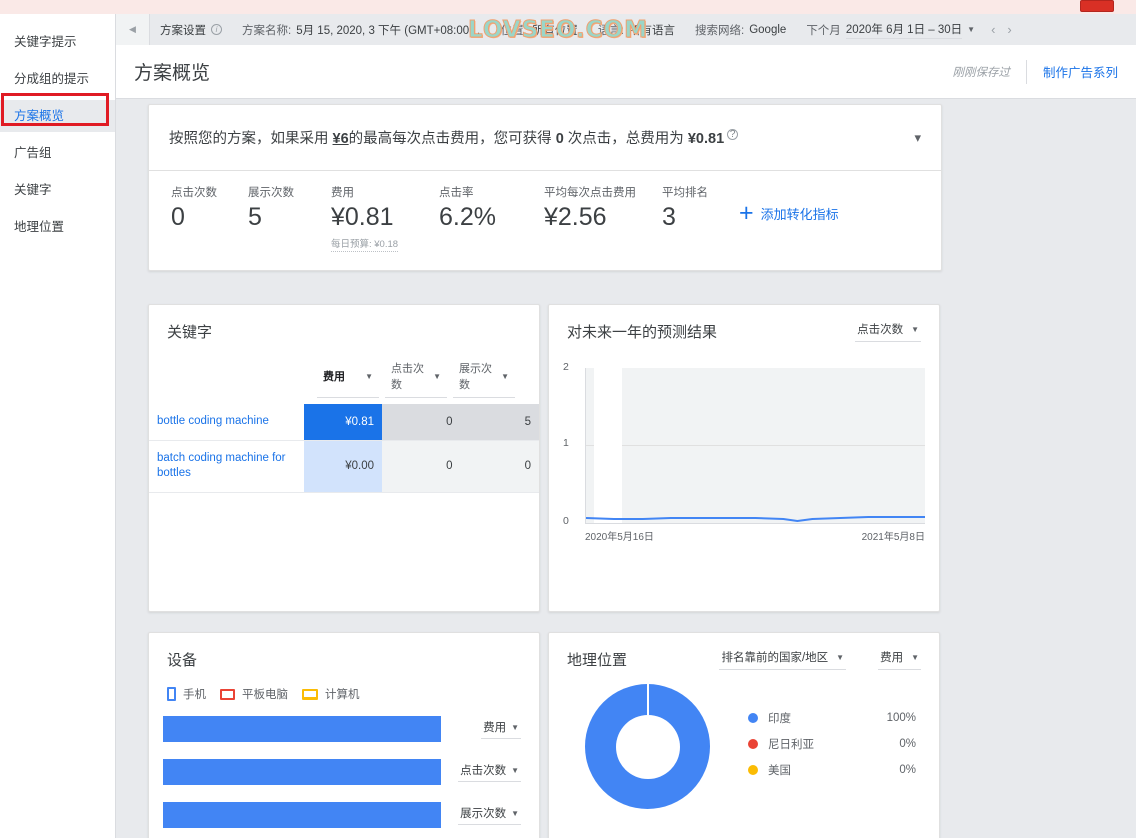 The width and height of the screenshot is (1136, 838). Describe the element at coordinates (484, 379) in the screenshot. I see `column-header-impressions: 展示次数 ▼` at that location.